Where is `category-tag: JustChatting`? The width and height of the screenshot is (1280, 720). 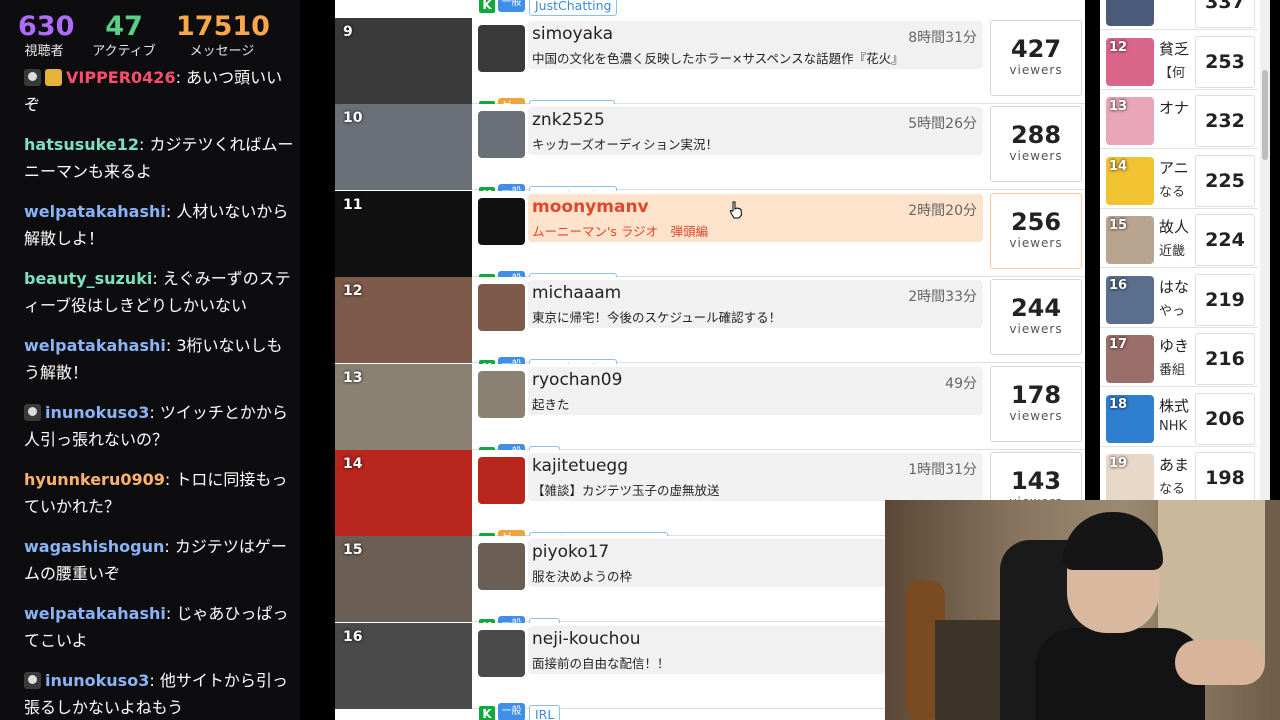 category-tag: JustChatting is located at coordinates (573, 8).